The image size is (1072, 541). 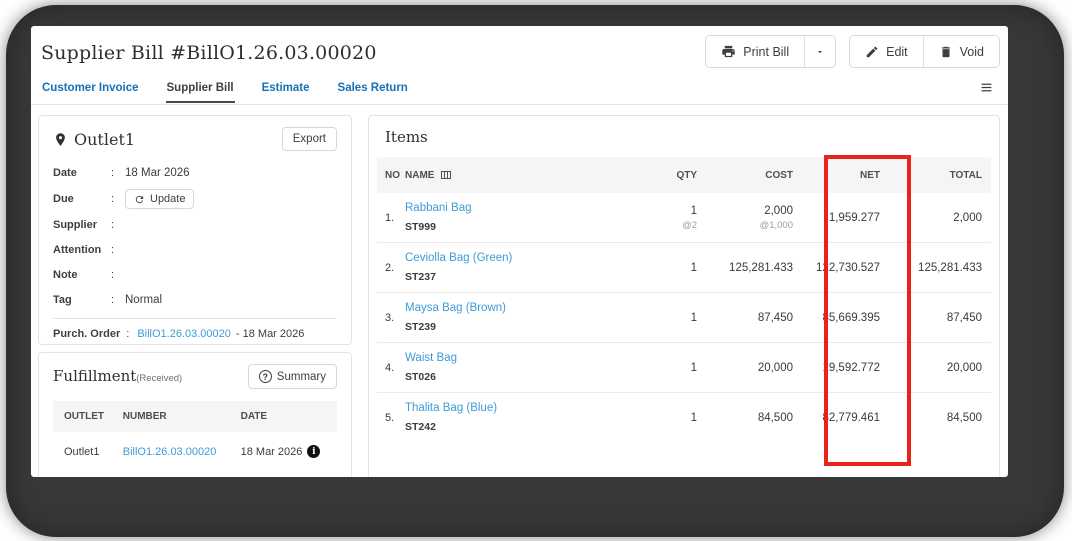 I want to click on print-button-group: Print Bill, so click(x=771, y=51).